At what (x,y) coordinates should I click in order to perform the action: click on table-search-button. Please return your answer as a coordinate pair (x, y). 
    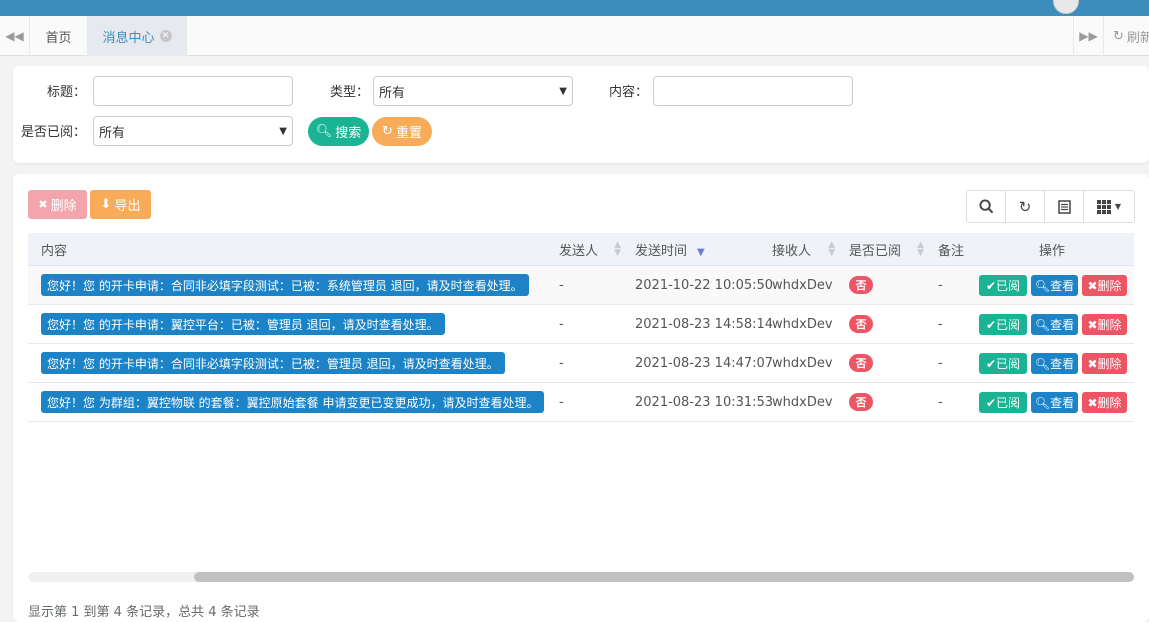
    Looking at the image, I should click on (986, 206).